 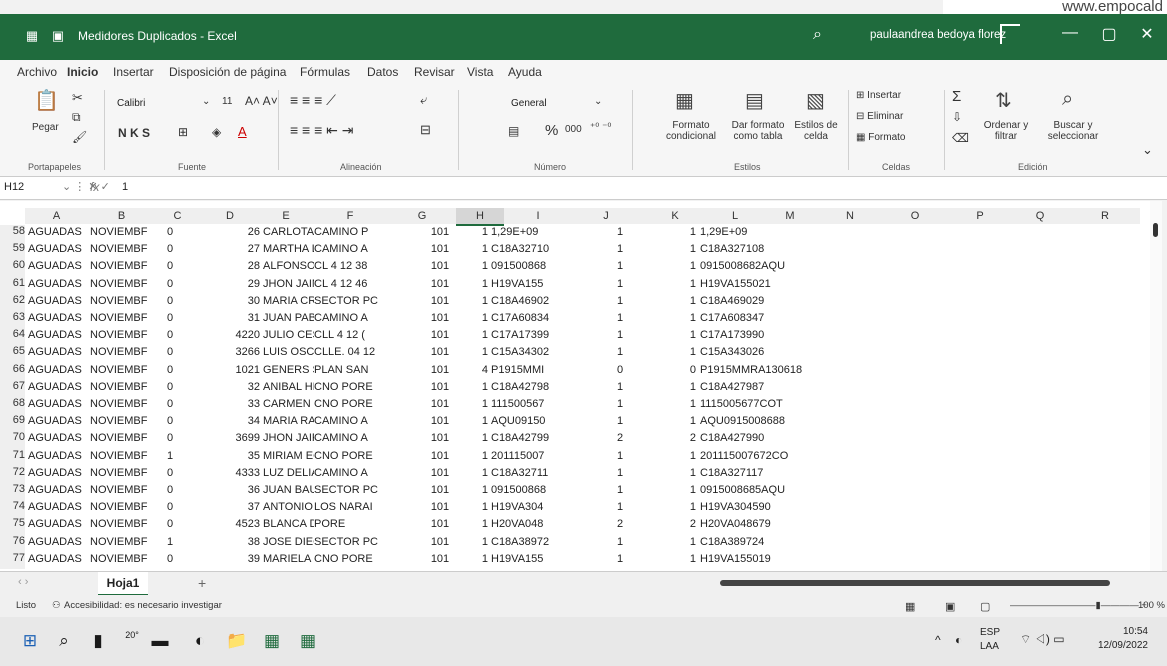 I want to click on table-cell: ANTONIO I, so click(x=288, y=507).